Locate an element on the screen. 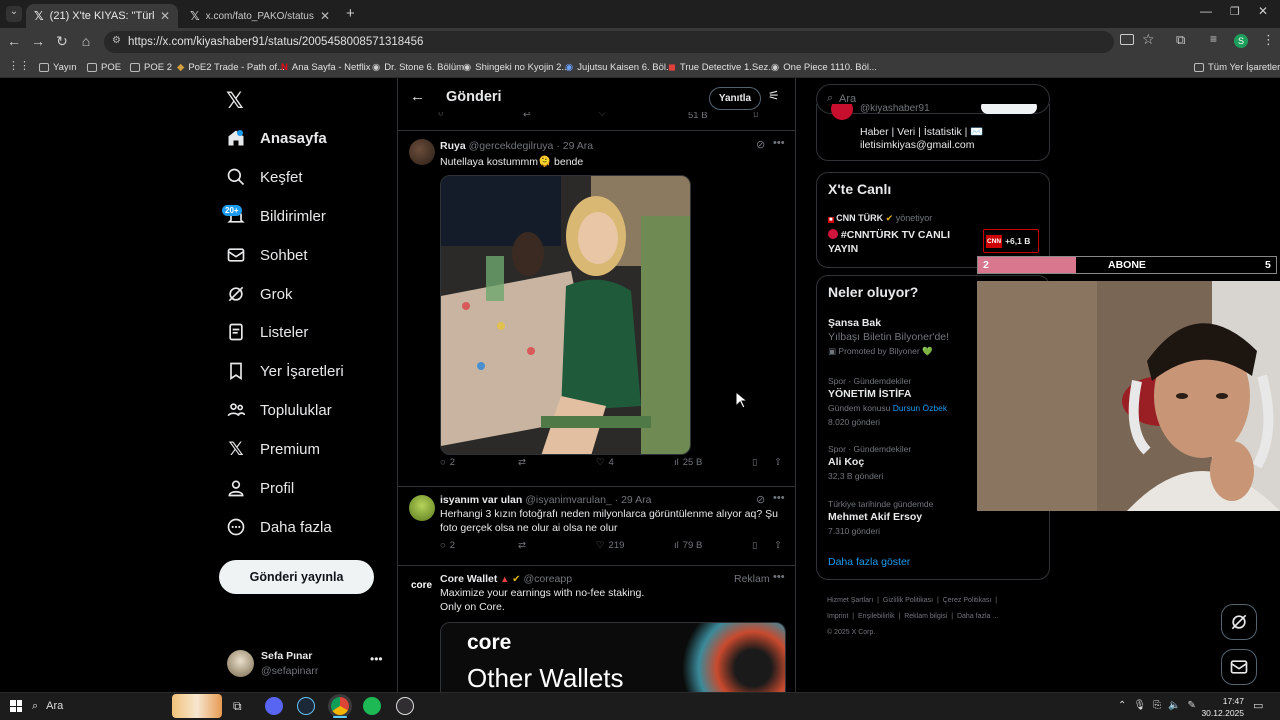 This screenshot has width=1280, height=720. reply-action: ○ 2 is located at coordinates (447, 462).